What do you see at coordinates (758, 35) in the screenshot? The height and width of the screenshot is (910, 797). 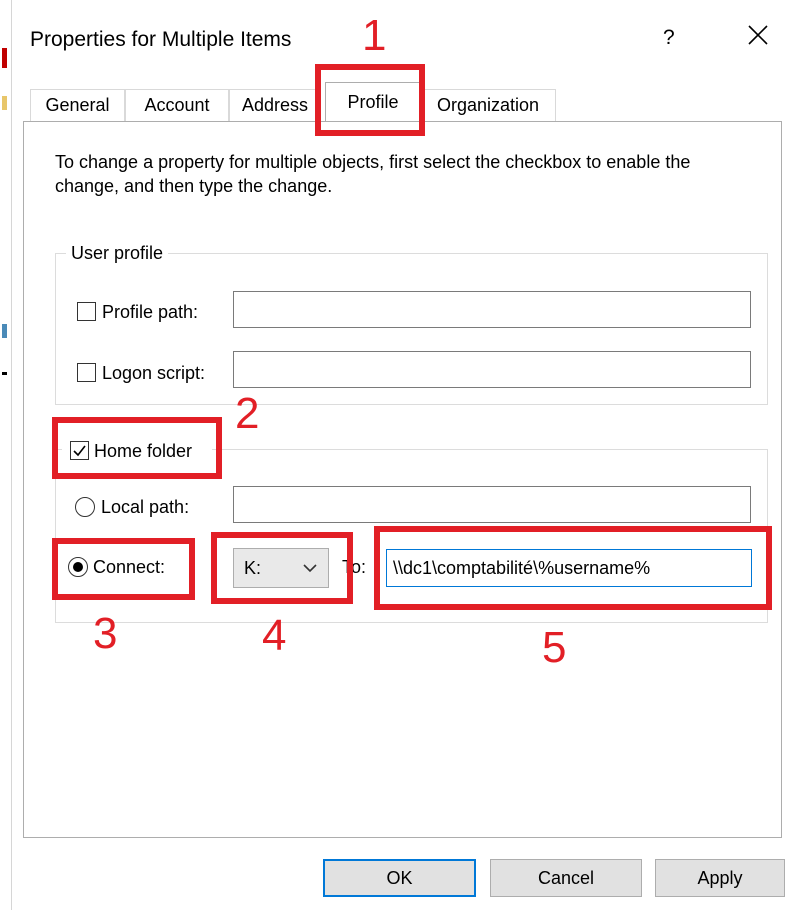 I see `close-icon` at bounding box center [758, 35].